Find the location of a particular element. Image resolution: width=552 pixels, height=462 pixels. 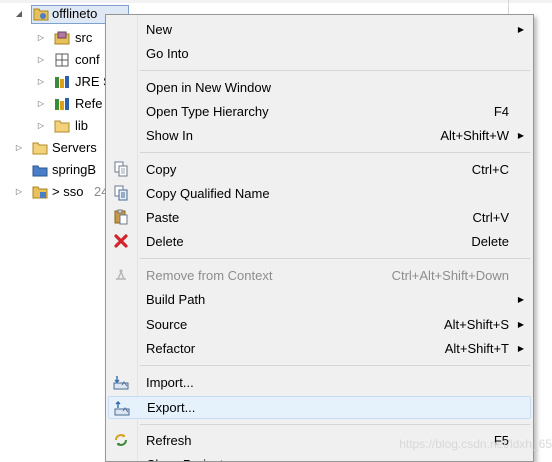

tree-item-referenced-libraries: ▷ Refe is located at coordinates (52, 104).